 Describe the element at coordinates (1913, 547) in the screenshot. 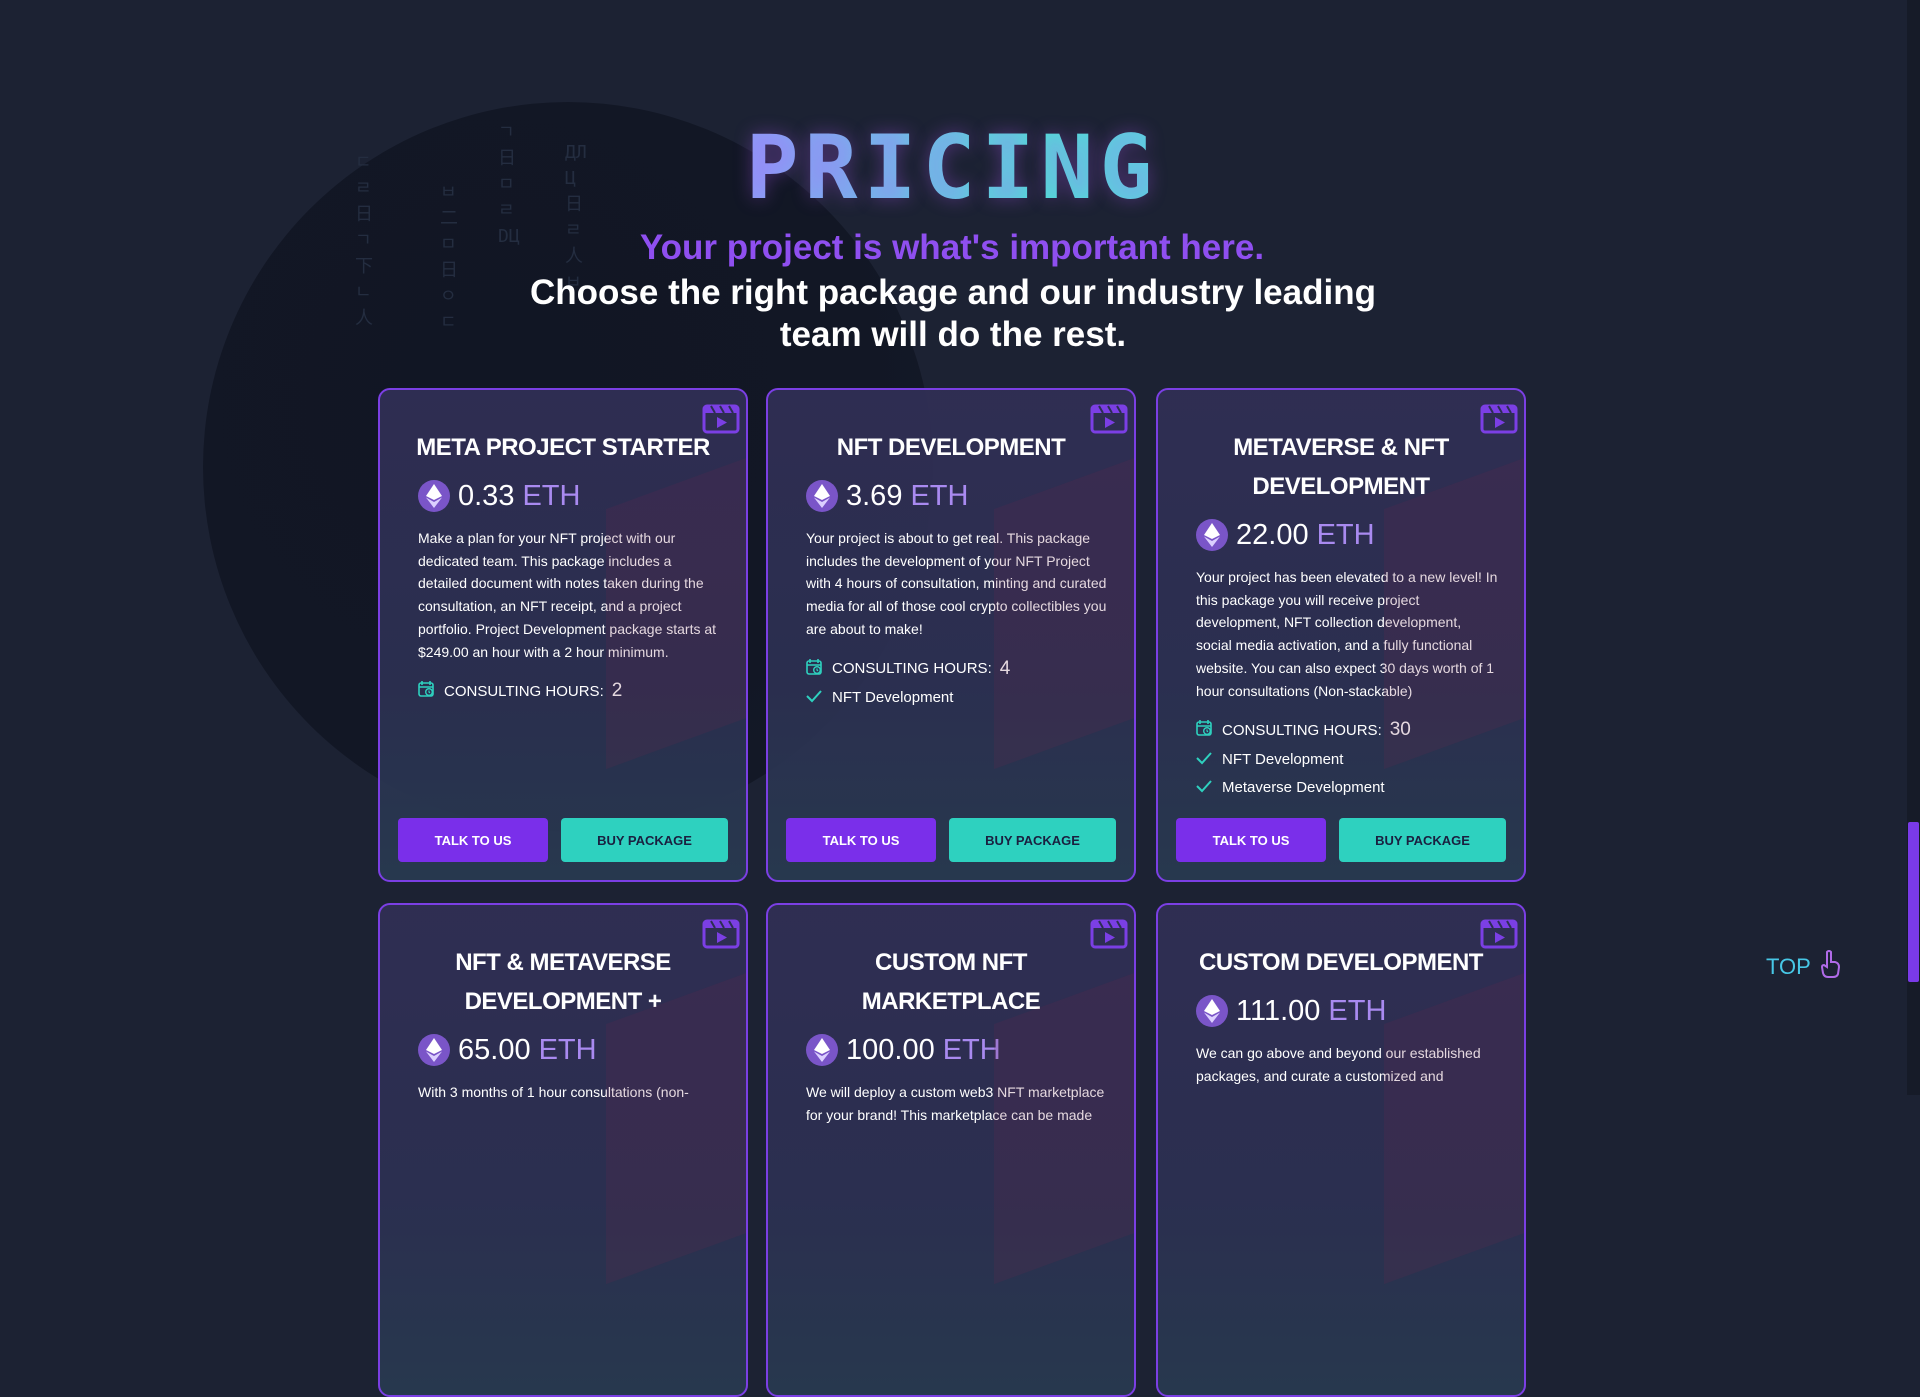

I see `scrollbar` at that location.